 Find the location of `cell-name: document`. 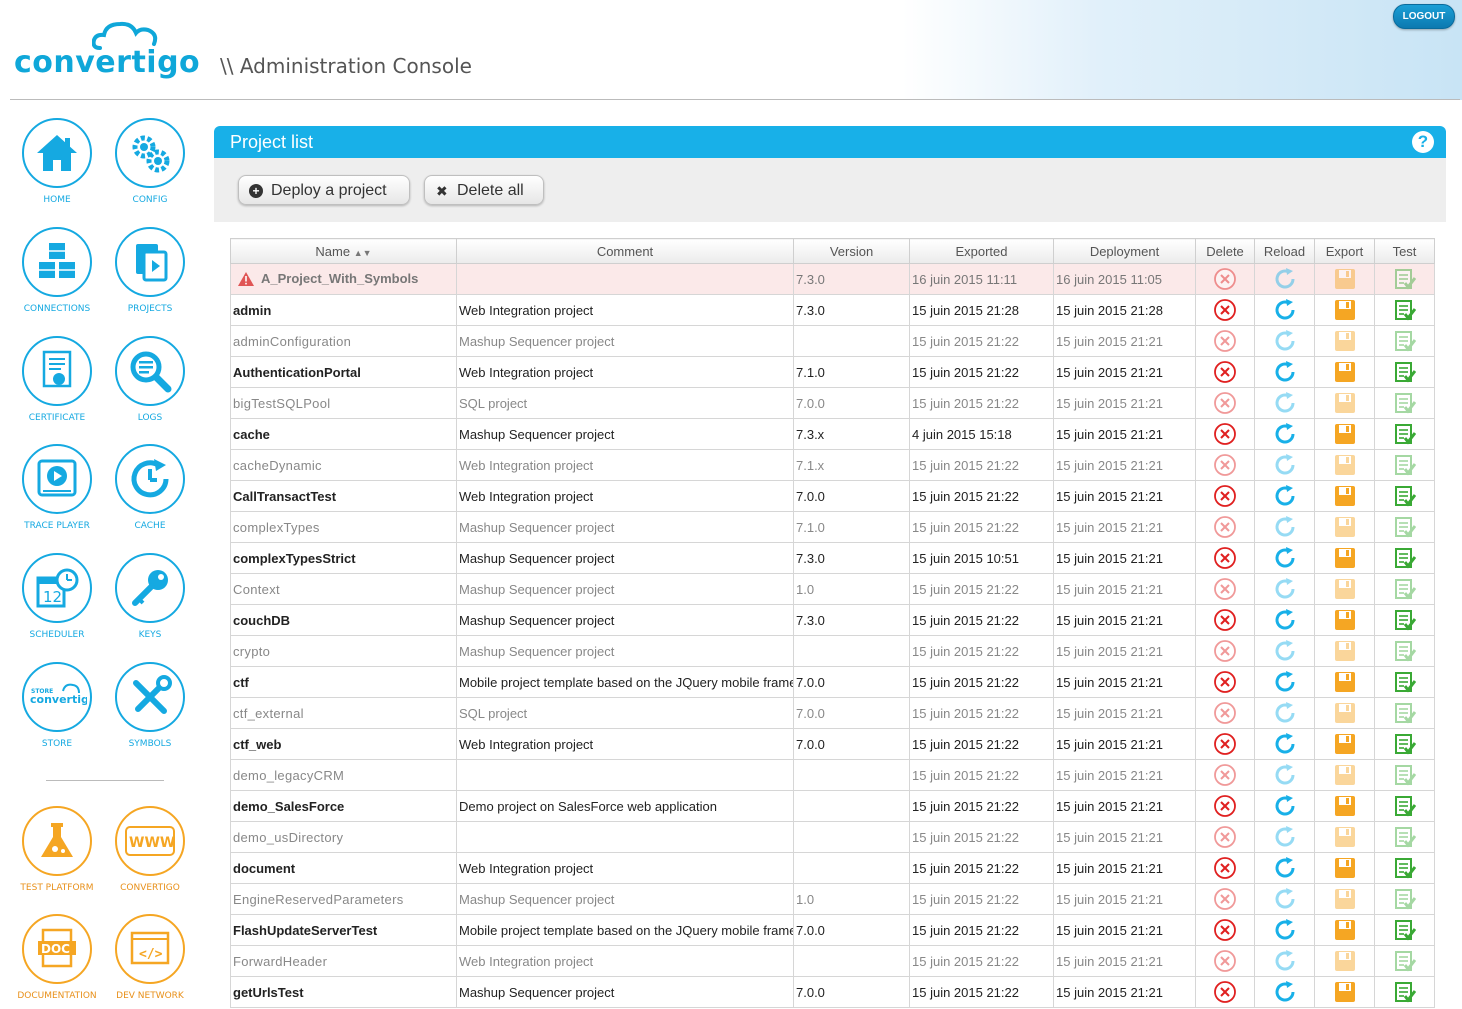

cell-name: document is located at coordinates (343, 868).